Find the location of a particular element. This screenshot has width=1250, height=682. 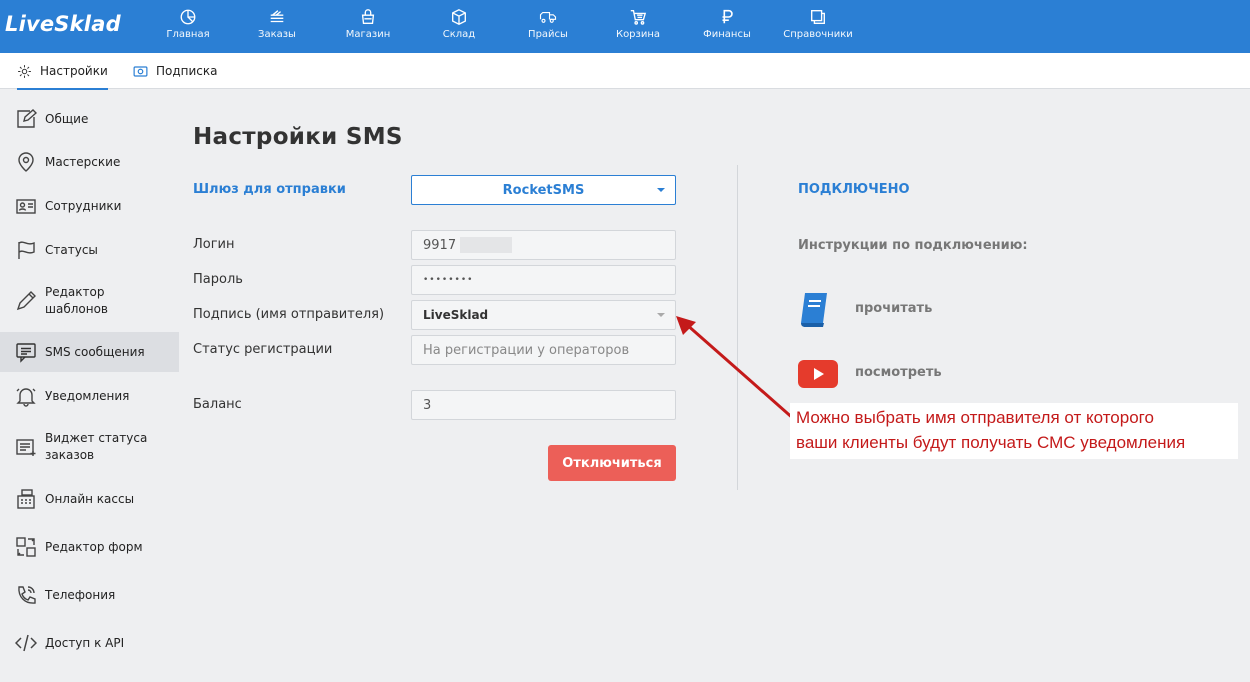

shop-icon is located at coordinates (368, 17).